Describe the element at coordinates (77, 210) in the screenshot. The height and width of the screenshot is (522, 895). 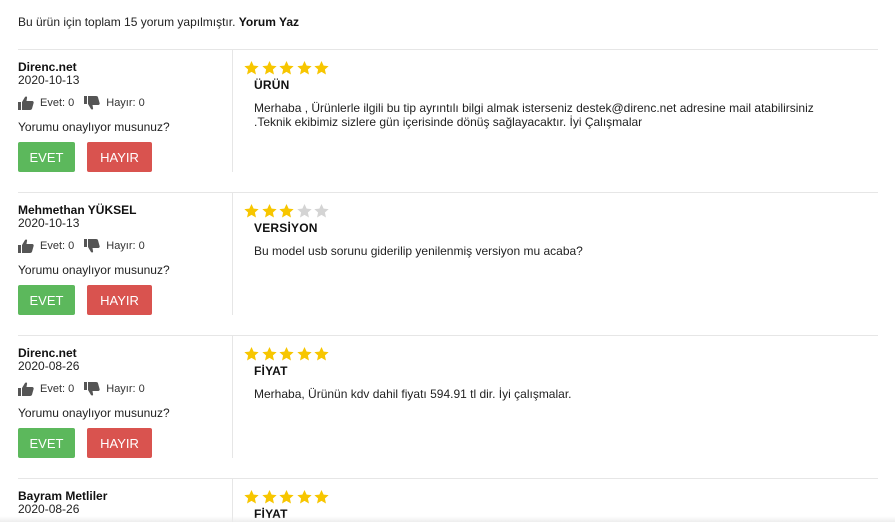
I see `review-author: Mehmethan YÜKSEL` at that location.